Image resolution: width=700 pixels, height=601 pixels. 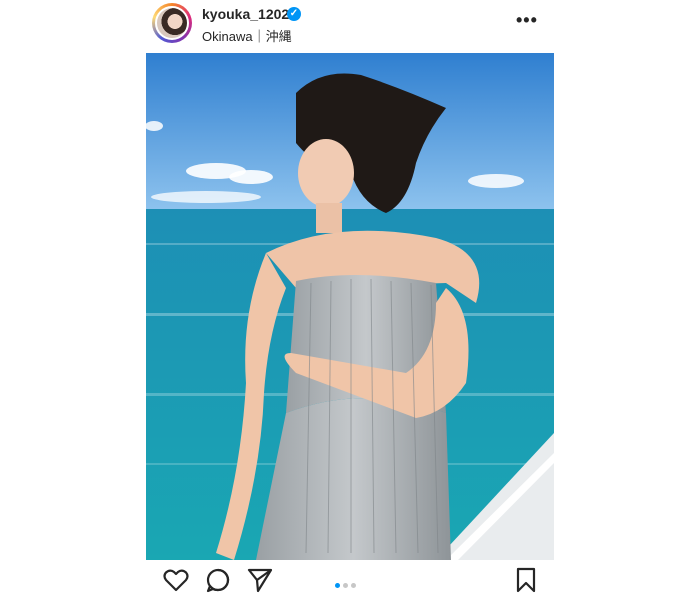 I want to click on verified-badge-icon: ✓, so click(x=294, y=14).